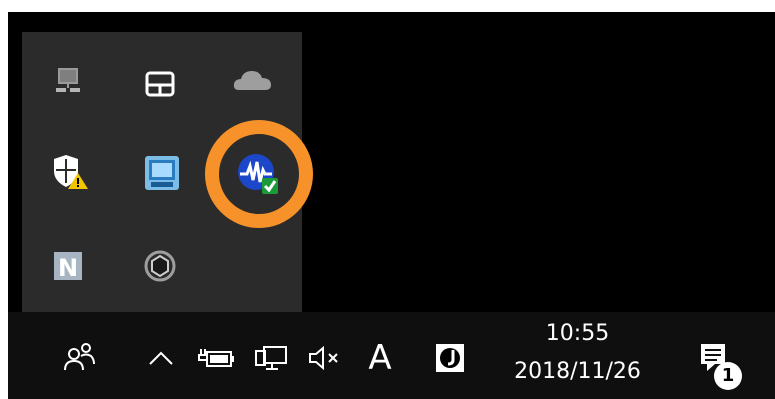 This screenshot has height=399, width=775. I want to click on people-icon, so click(80, 357).